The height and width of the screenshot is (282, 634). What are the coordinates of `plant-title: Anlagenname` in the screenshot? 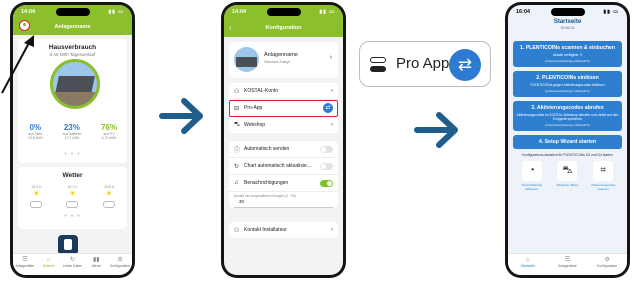 It's located at (72, 27).